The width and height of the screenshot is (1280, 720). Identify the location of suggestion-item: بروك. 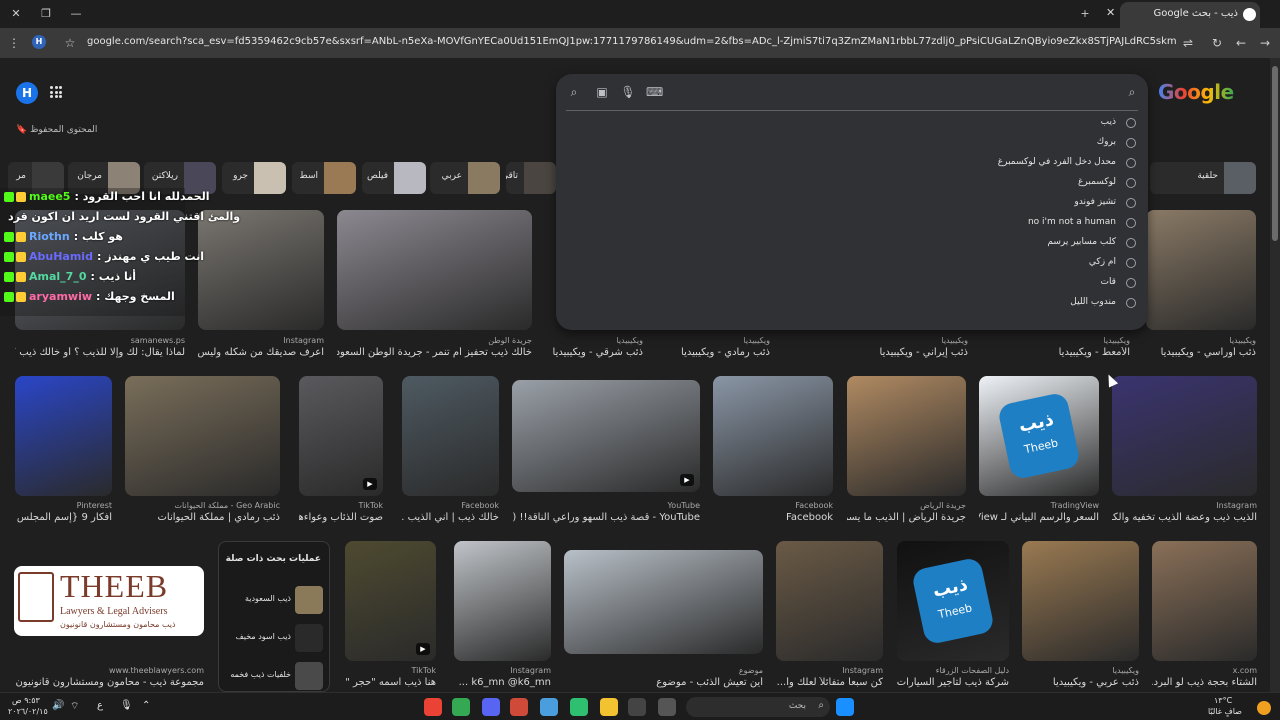
(853, 144).